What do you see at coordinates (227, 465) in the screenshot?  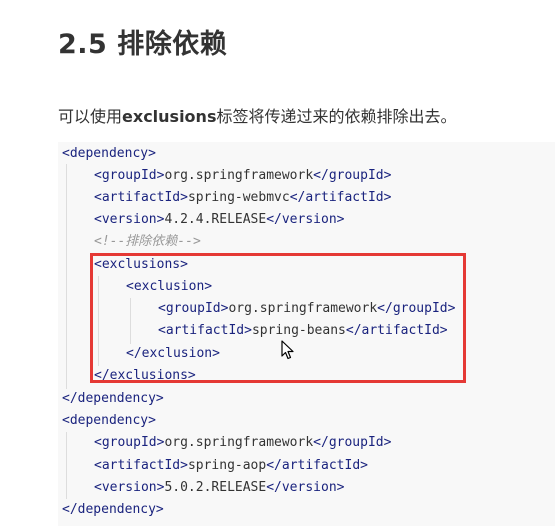 I see `dep2-artifact-value: spring-aop` at bounding box center [227, 465].